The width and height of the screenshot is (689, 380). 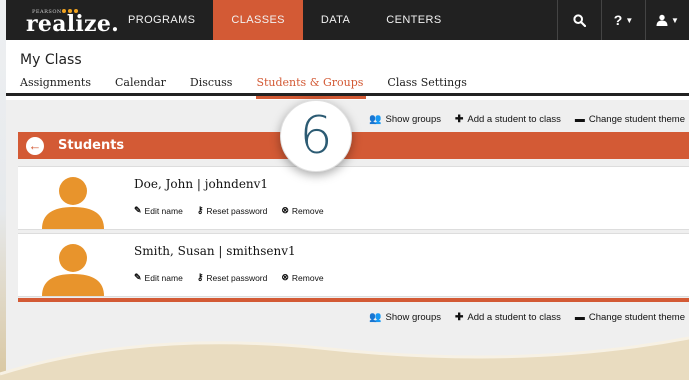 I want to click on decorative-wave, so click(x=344, y=358).